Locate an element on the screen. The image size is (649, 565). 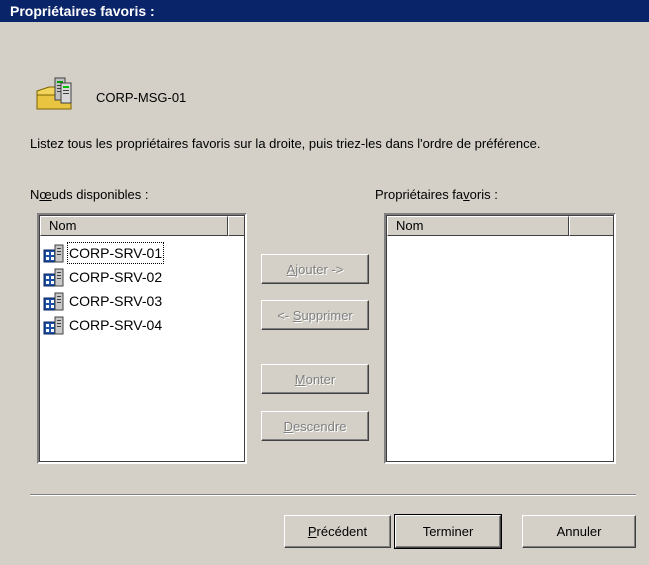
footer-separator is located at coordinates (333, 495).